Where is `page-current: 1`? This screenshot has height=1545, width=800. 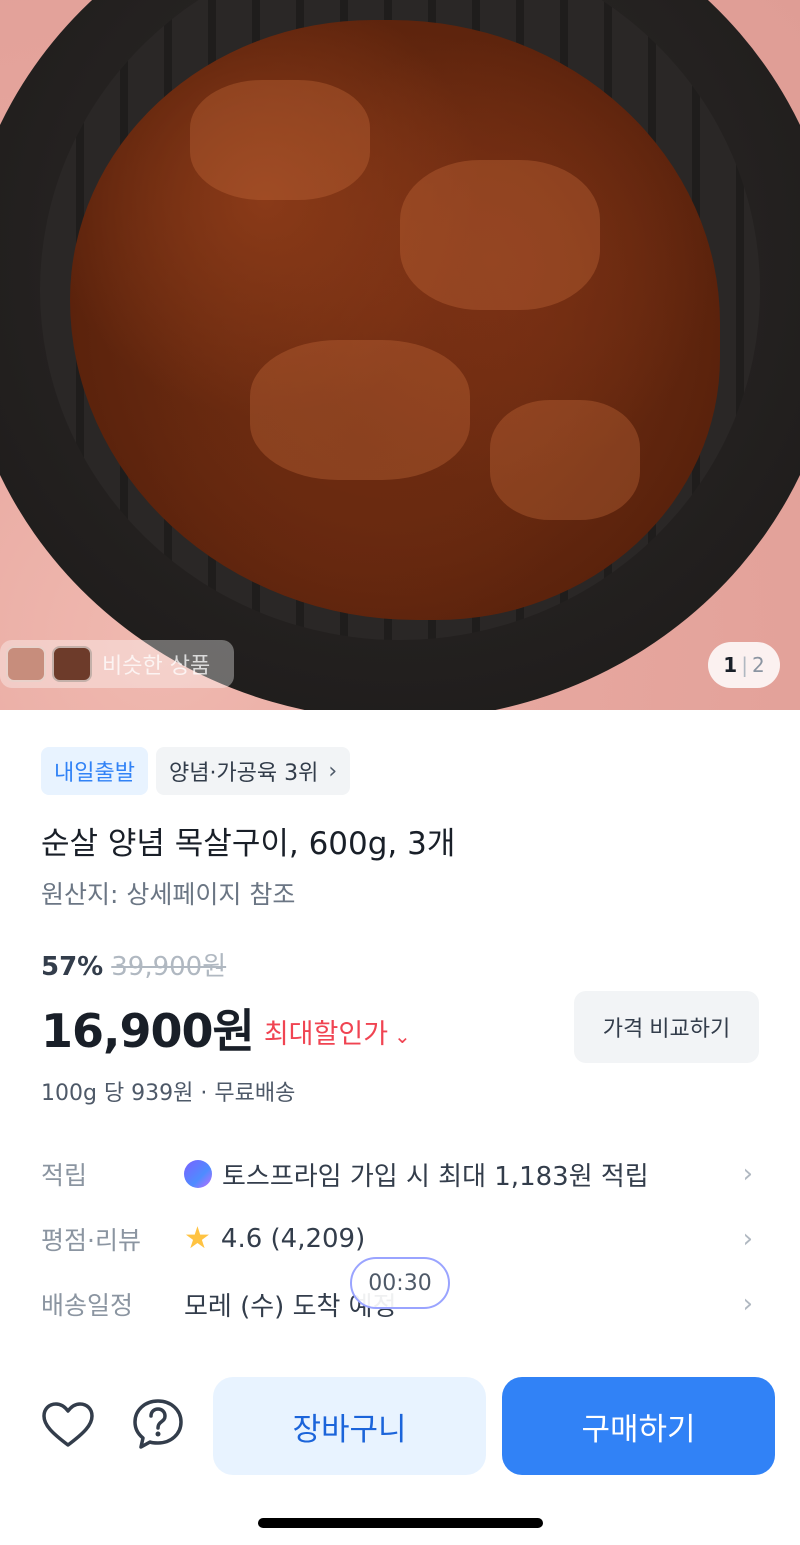
page-current: 1 is located at coordinates (730, 665).